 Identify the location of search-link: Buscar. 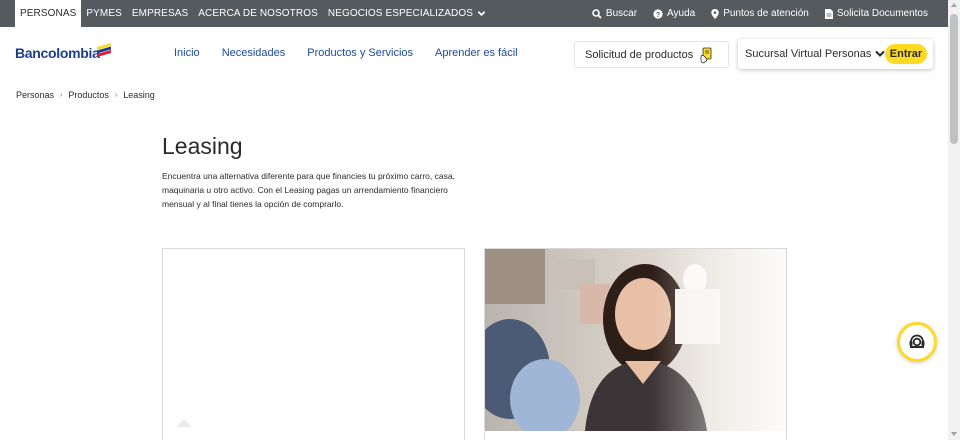
(614, 13).